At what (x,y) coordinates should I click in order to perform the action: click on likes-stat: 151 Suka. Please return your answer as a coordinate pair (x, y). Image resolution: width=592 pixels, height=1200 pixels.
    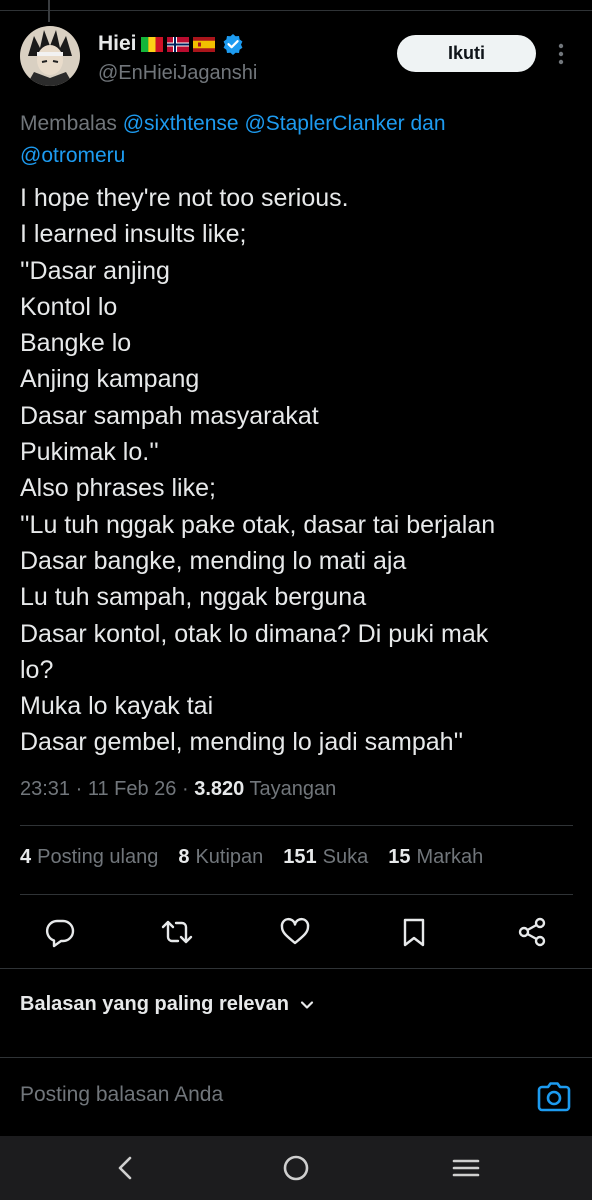
    Looking at the image, I should click on (325, 857).